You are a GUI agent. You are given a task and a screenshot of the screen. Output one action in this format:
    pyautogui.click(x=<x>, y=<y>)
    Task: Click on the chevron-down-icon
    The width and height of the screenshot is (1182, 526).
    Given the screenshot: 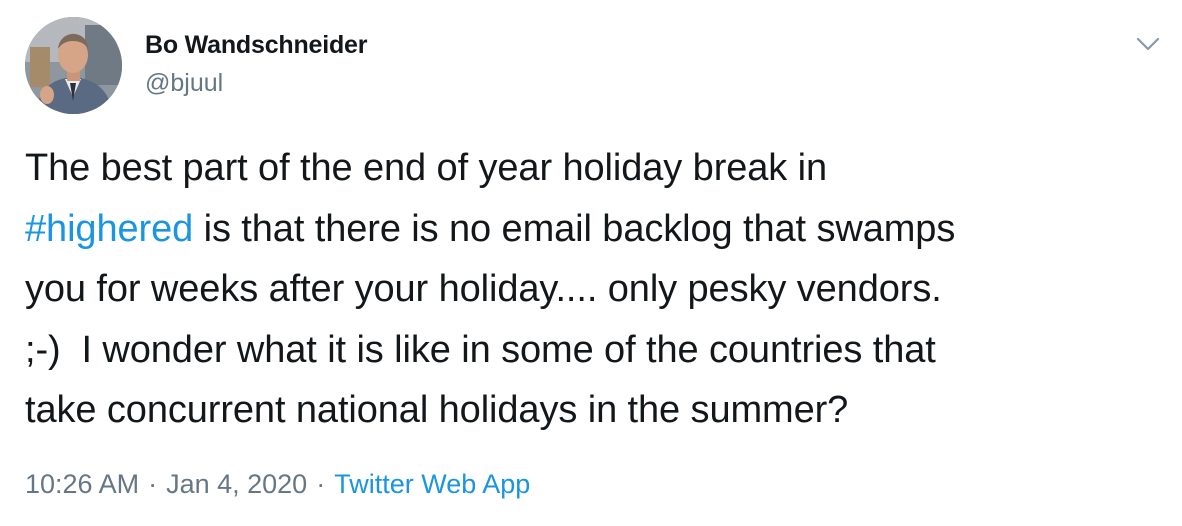 What is the action you would take?
    pyautogui.click(x=1148, y=44)
    